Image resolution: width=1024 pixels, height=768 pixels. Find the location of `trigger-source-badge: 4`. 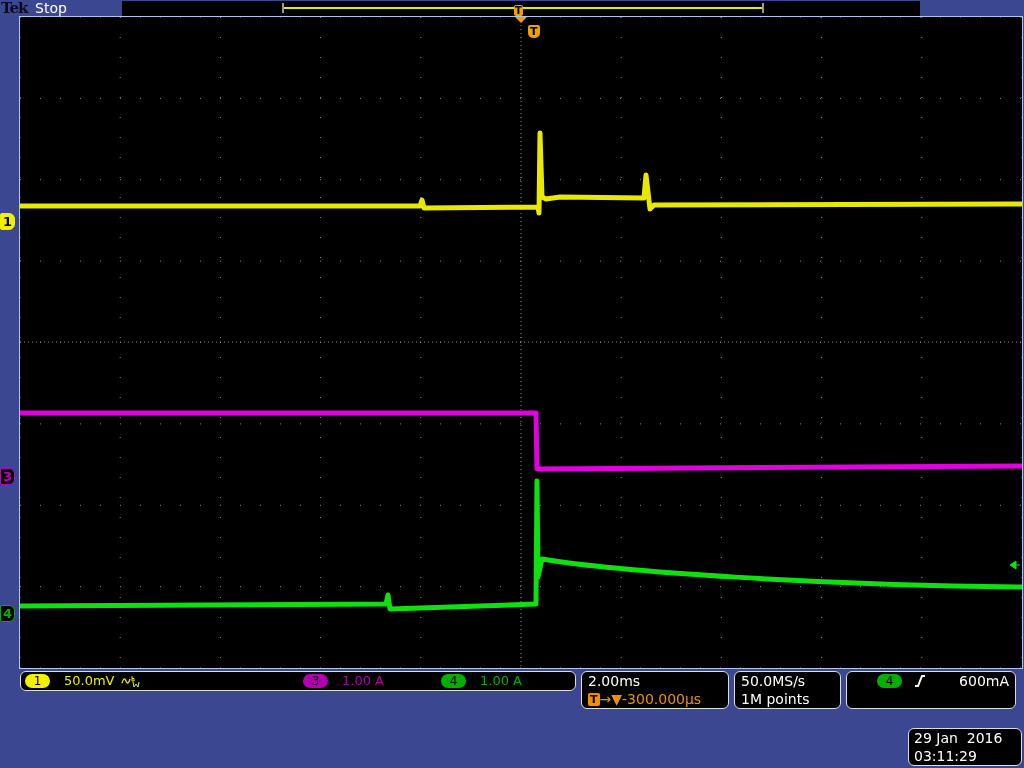

trigger-source-badge: 4 is located at coordinates (889, 681).